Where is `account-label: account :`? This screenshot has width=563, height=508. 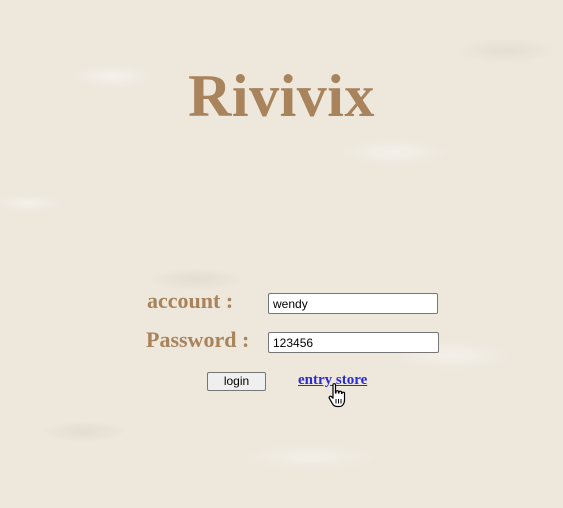 account-label: account : is located at coordinates (190, 300).